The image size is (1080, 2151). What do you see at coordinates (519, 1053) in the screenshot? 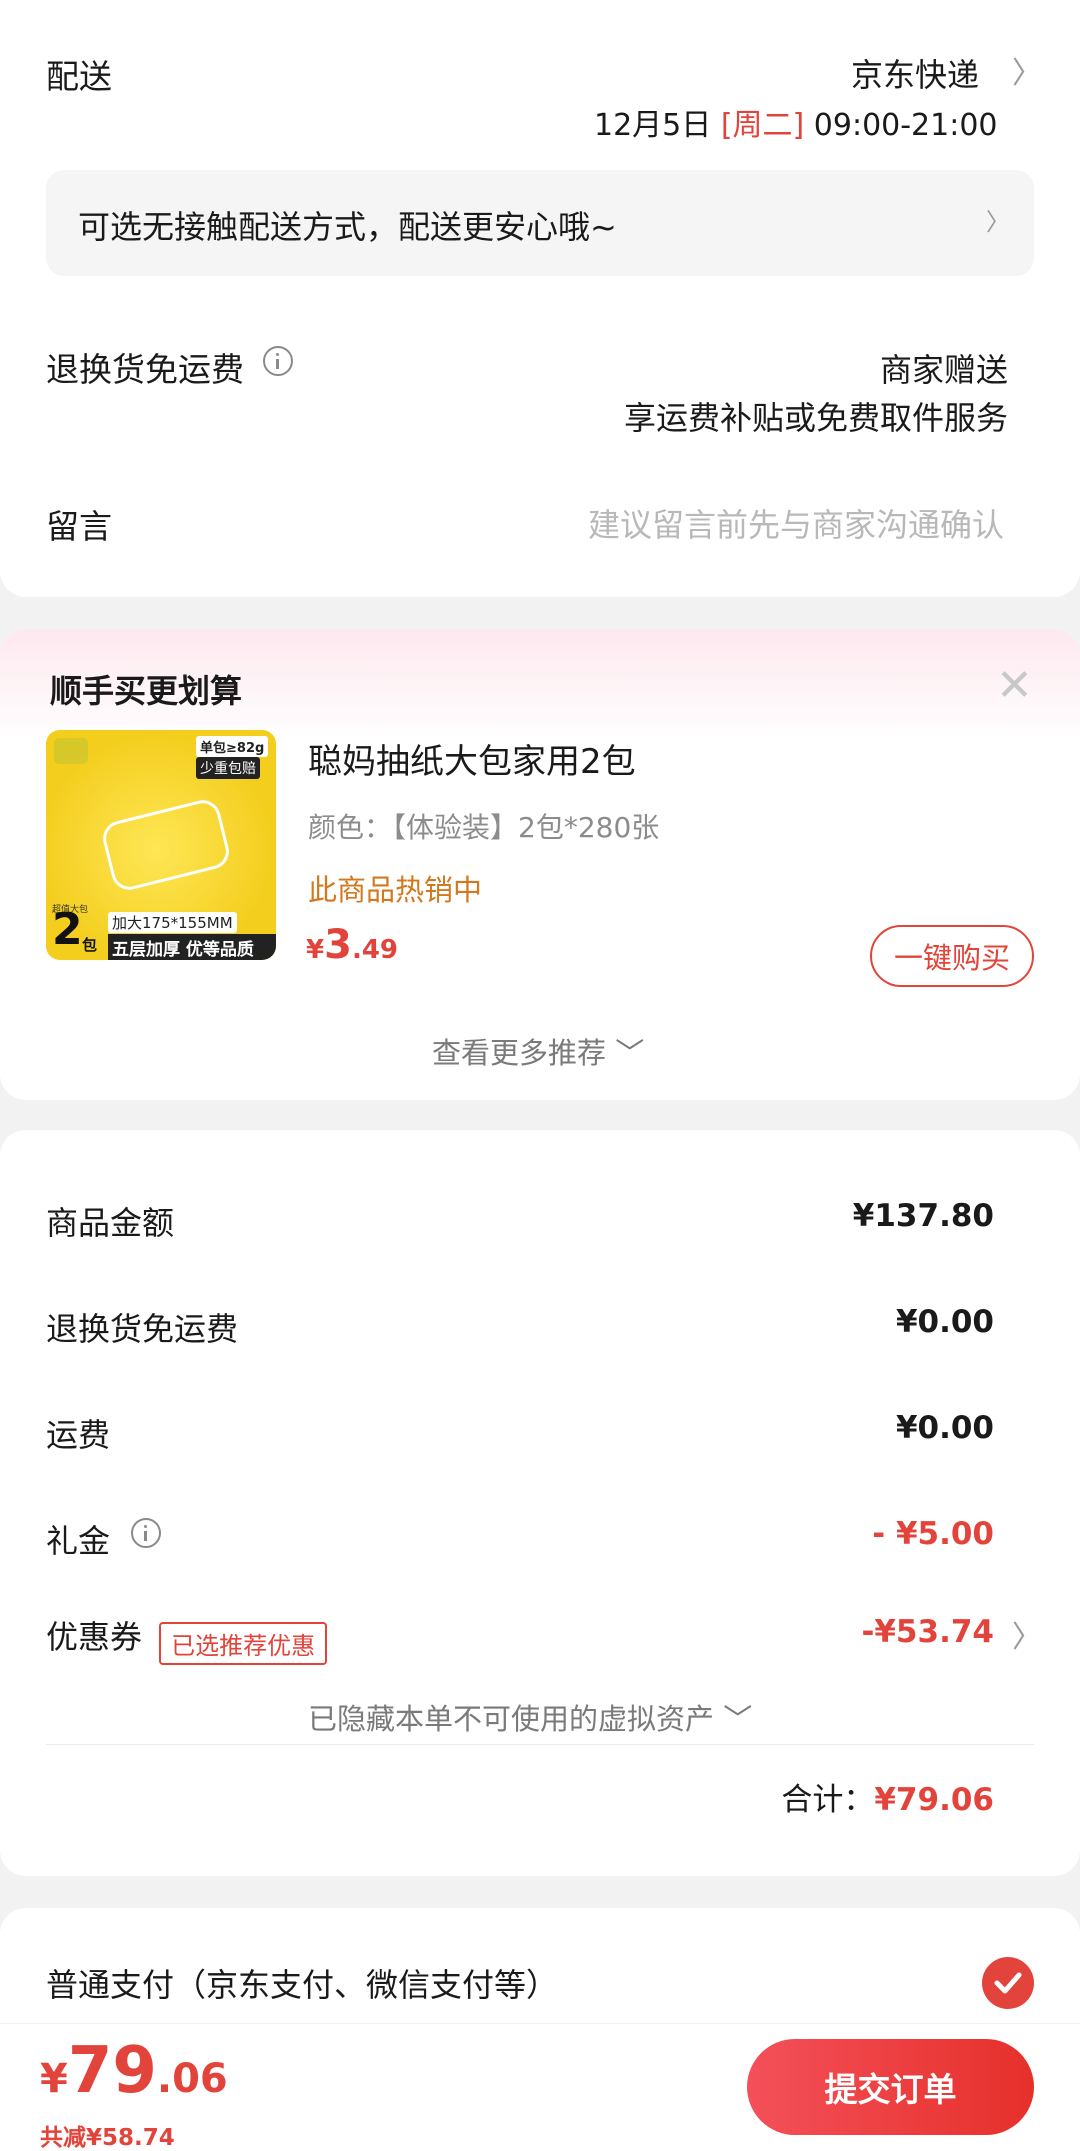
I see `more-recommendations-label: 查看更多推荐` at bounding box center [519, 1053].